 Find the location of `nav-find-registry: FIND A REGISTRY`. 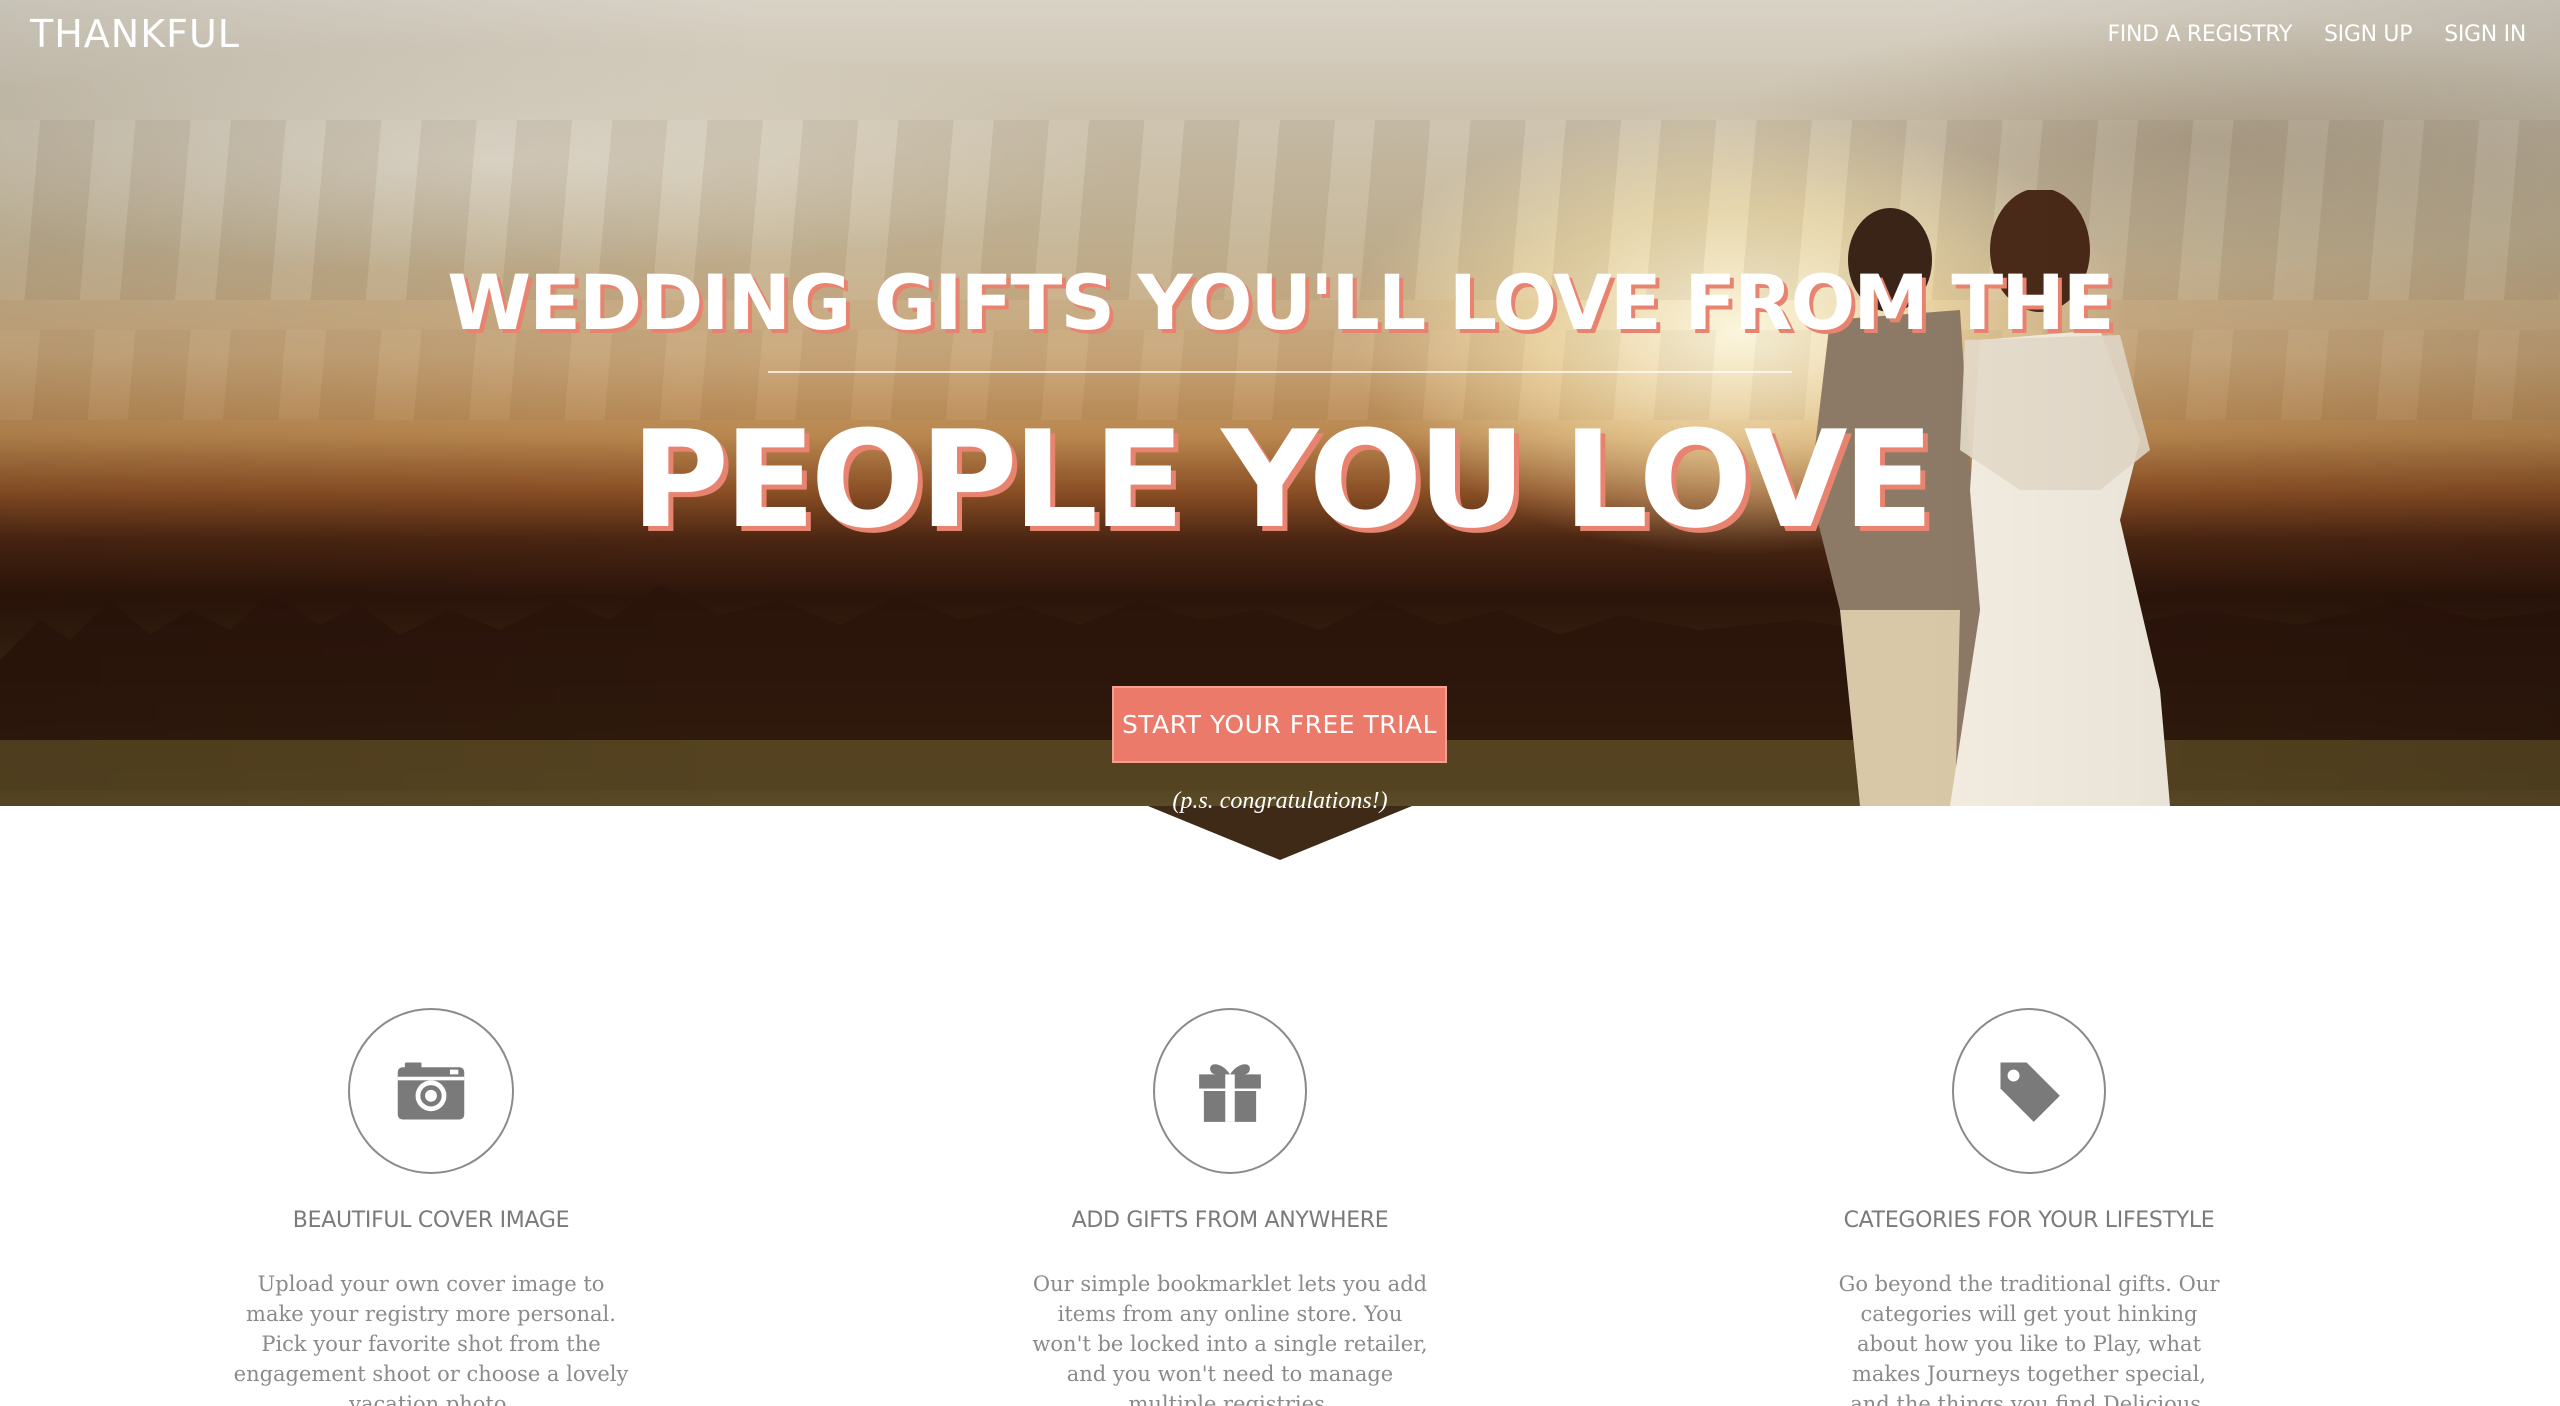

nav-find-registry: FIND A REGISTRY is located at coordinates (2199, 34).